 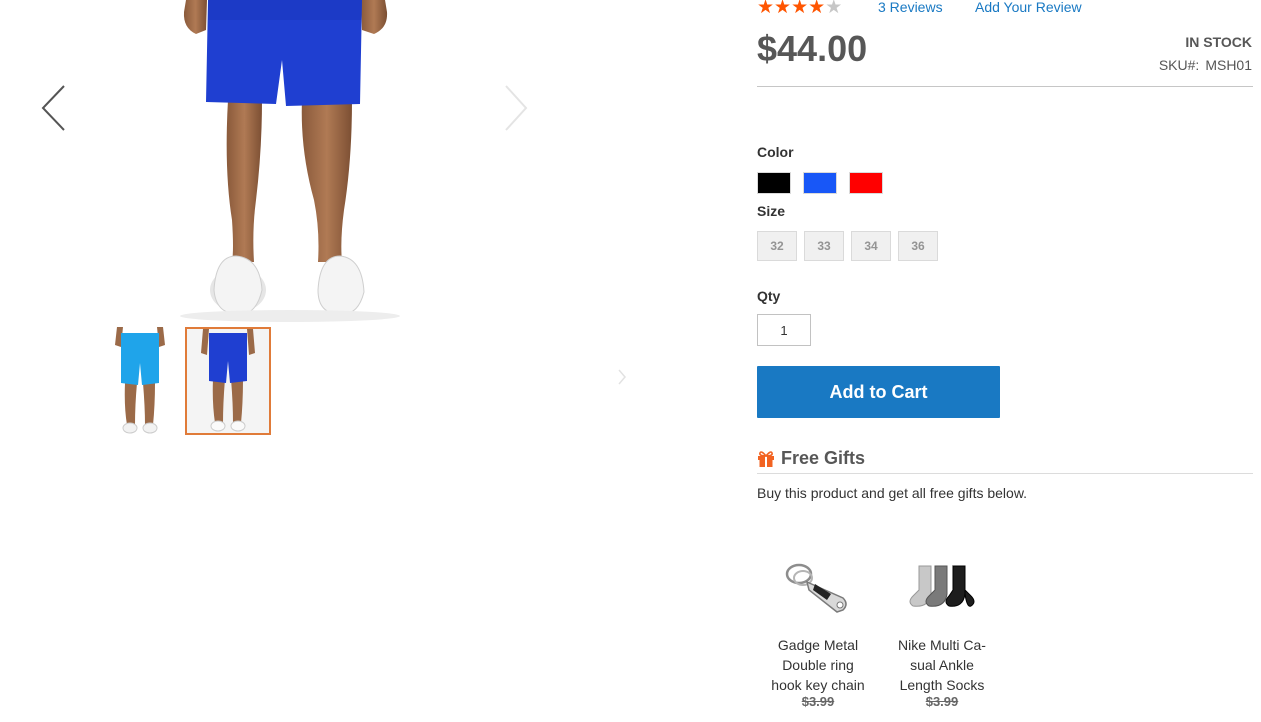 I want to click on sku-label: SKU#:, so click(x=1179, y=65).